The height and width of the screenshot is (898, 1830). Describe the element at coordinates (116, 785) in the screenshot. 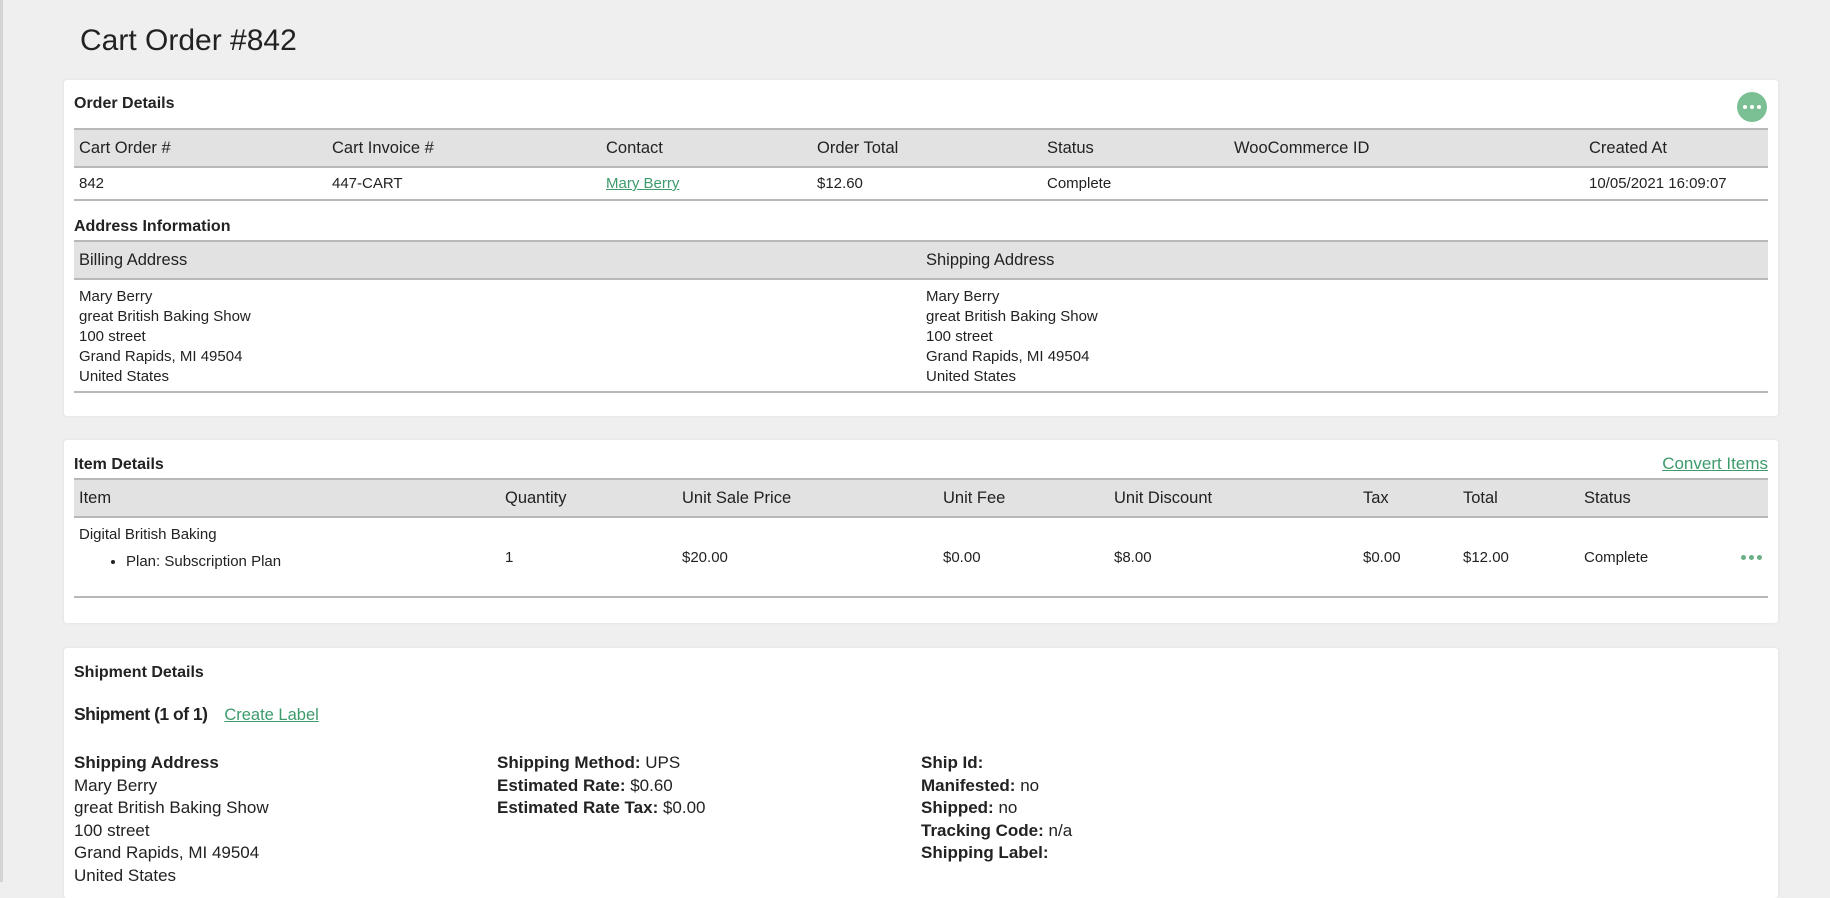

I see `shipment-address-line: Mary Berry` at that location.